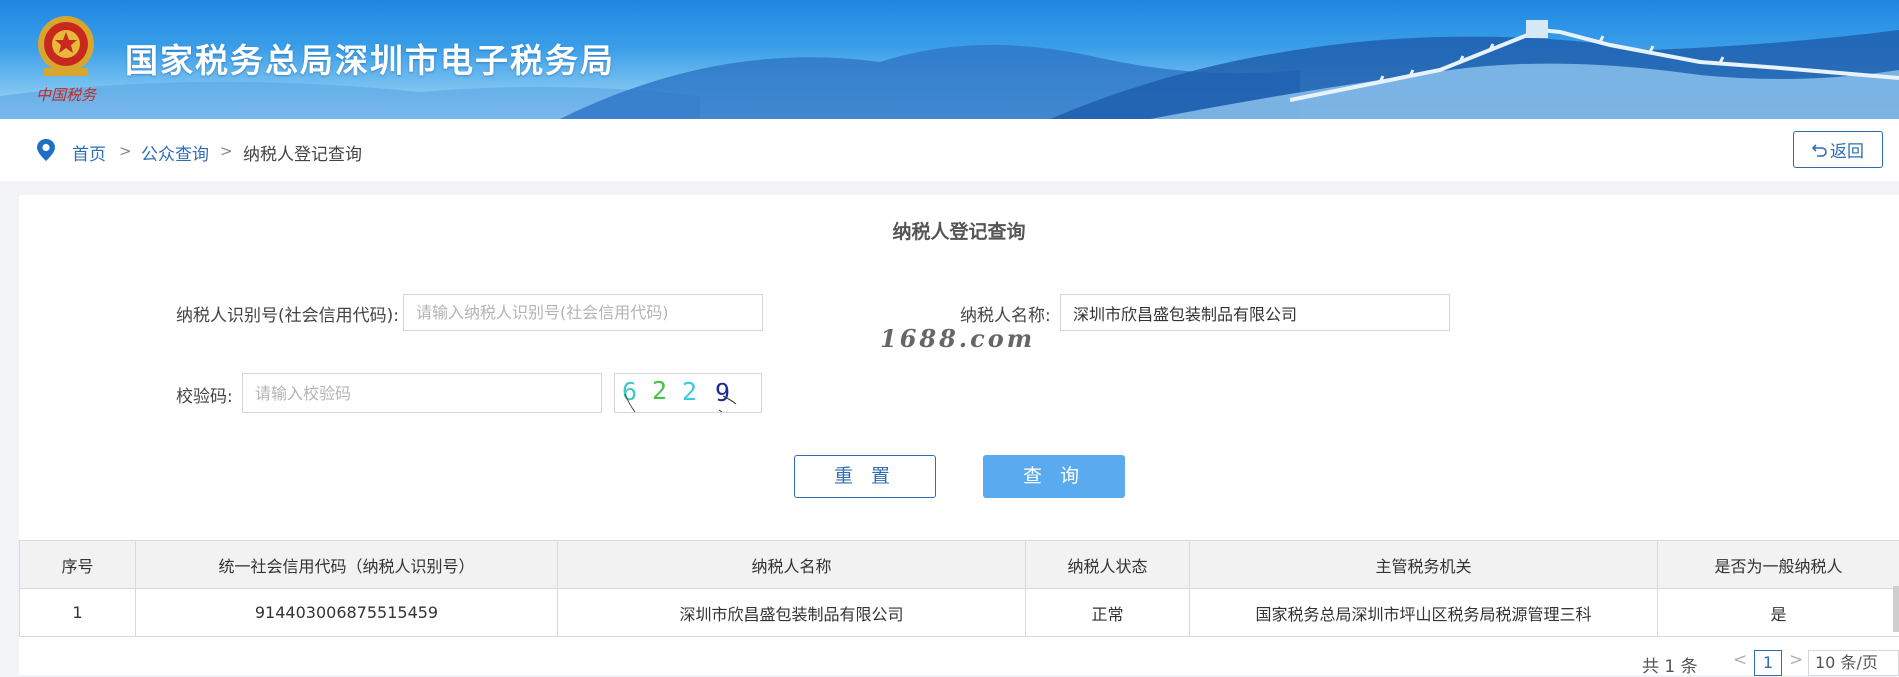 The image size is (1899, 677). I want to click on location-pin-icon, so click(46, 150).